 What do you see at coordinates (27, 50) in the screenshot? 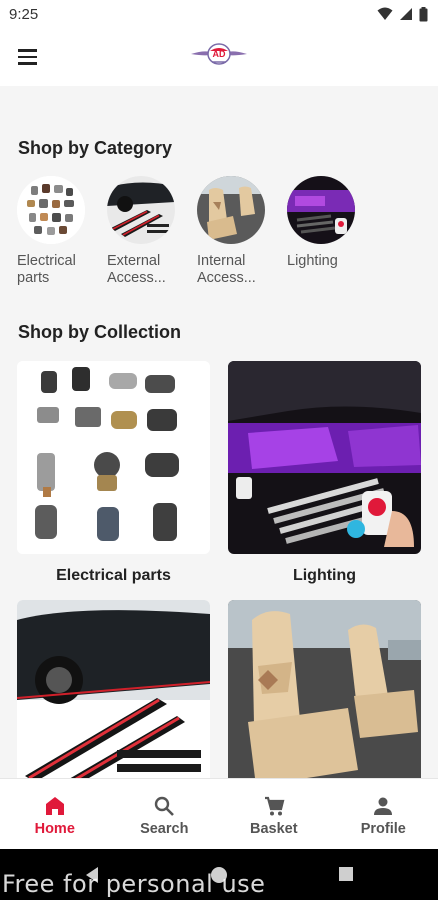
I see `menu-icon` at bounding box center [27, 50].